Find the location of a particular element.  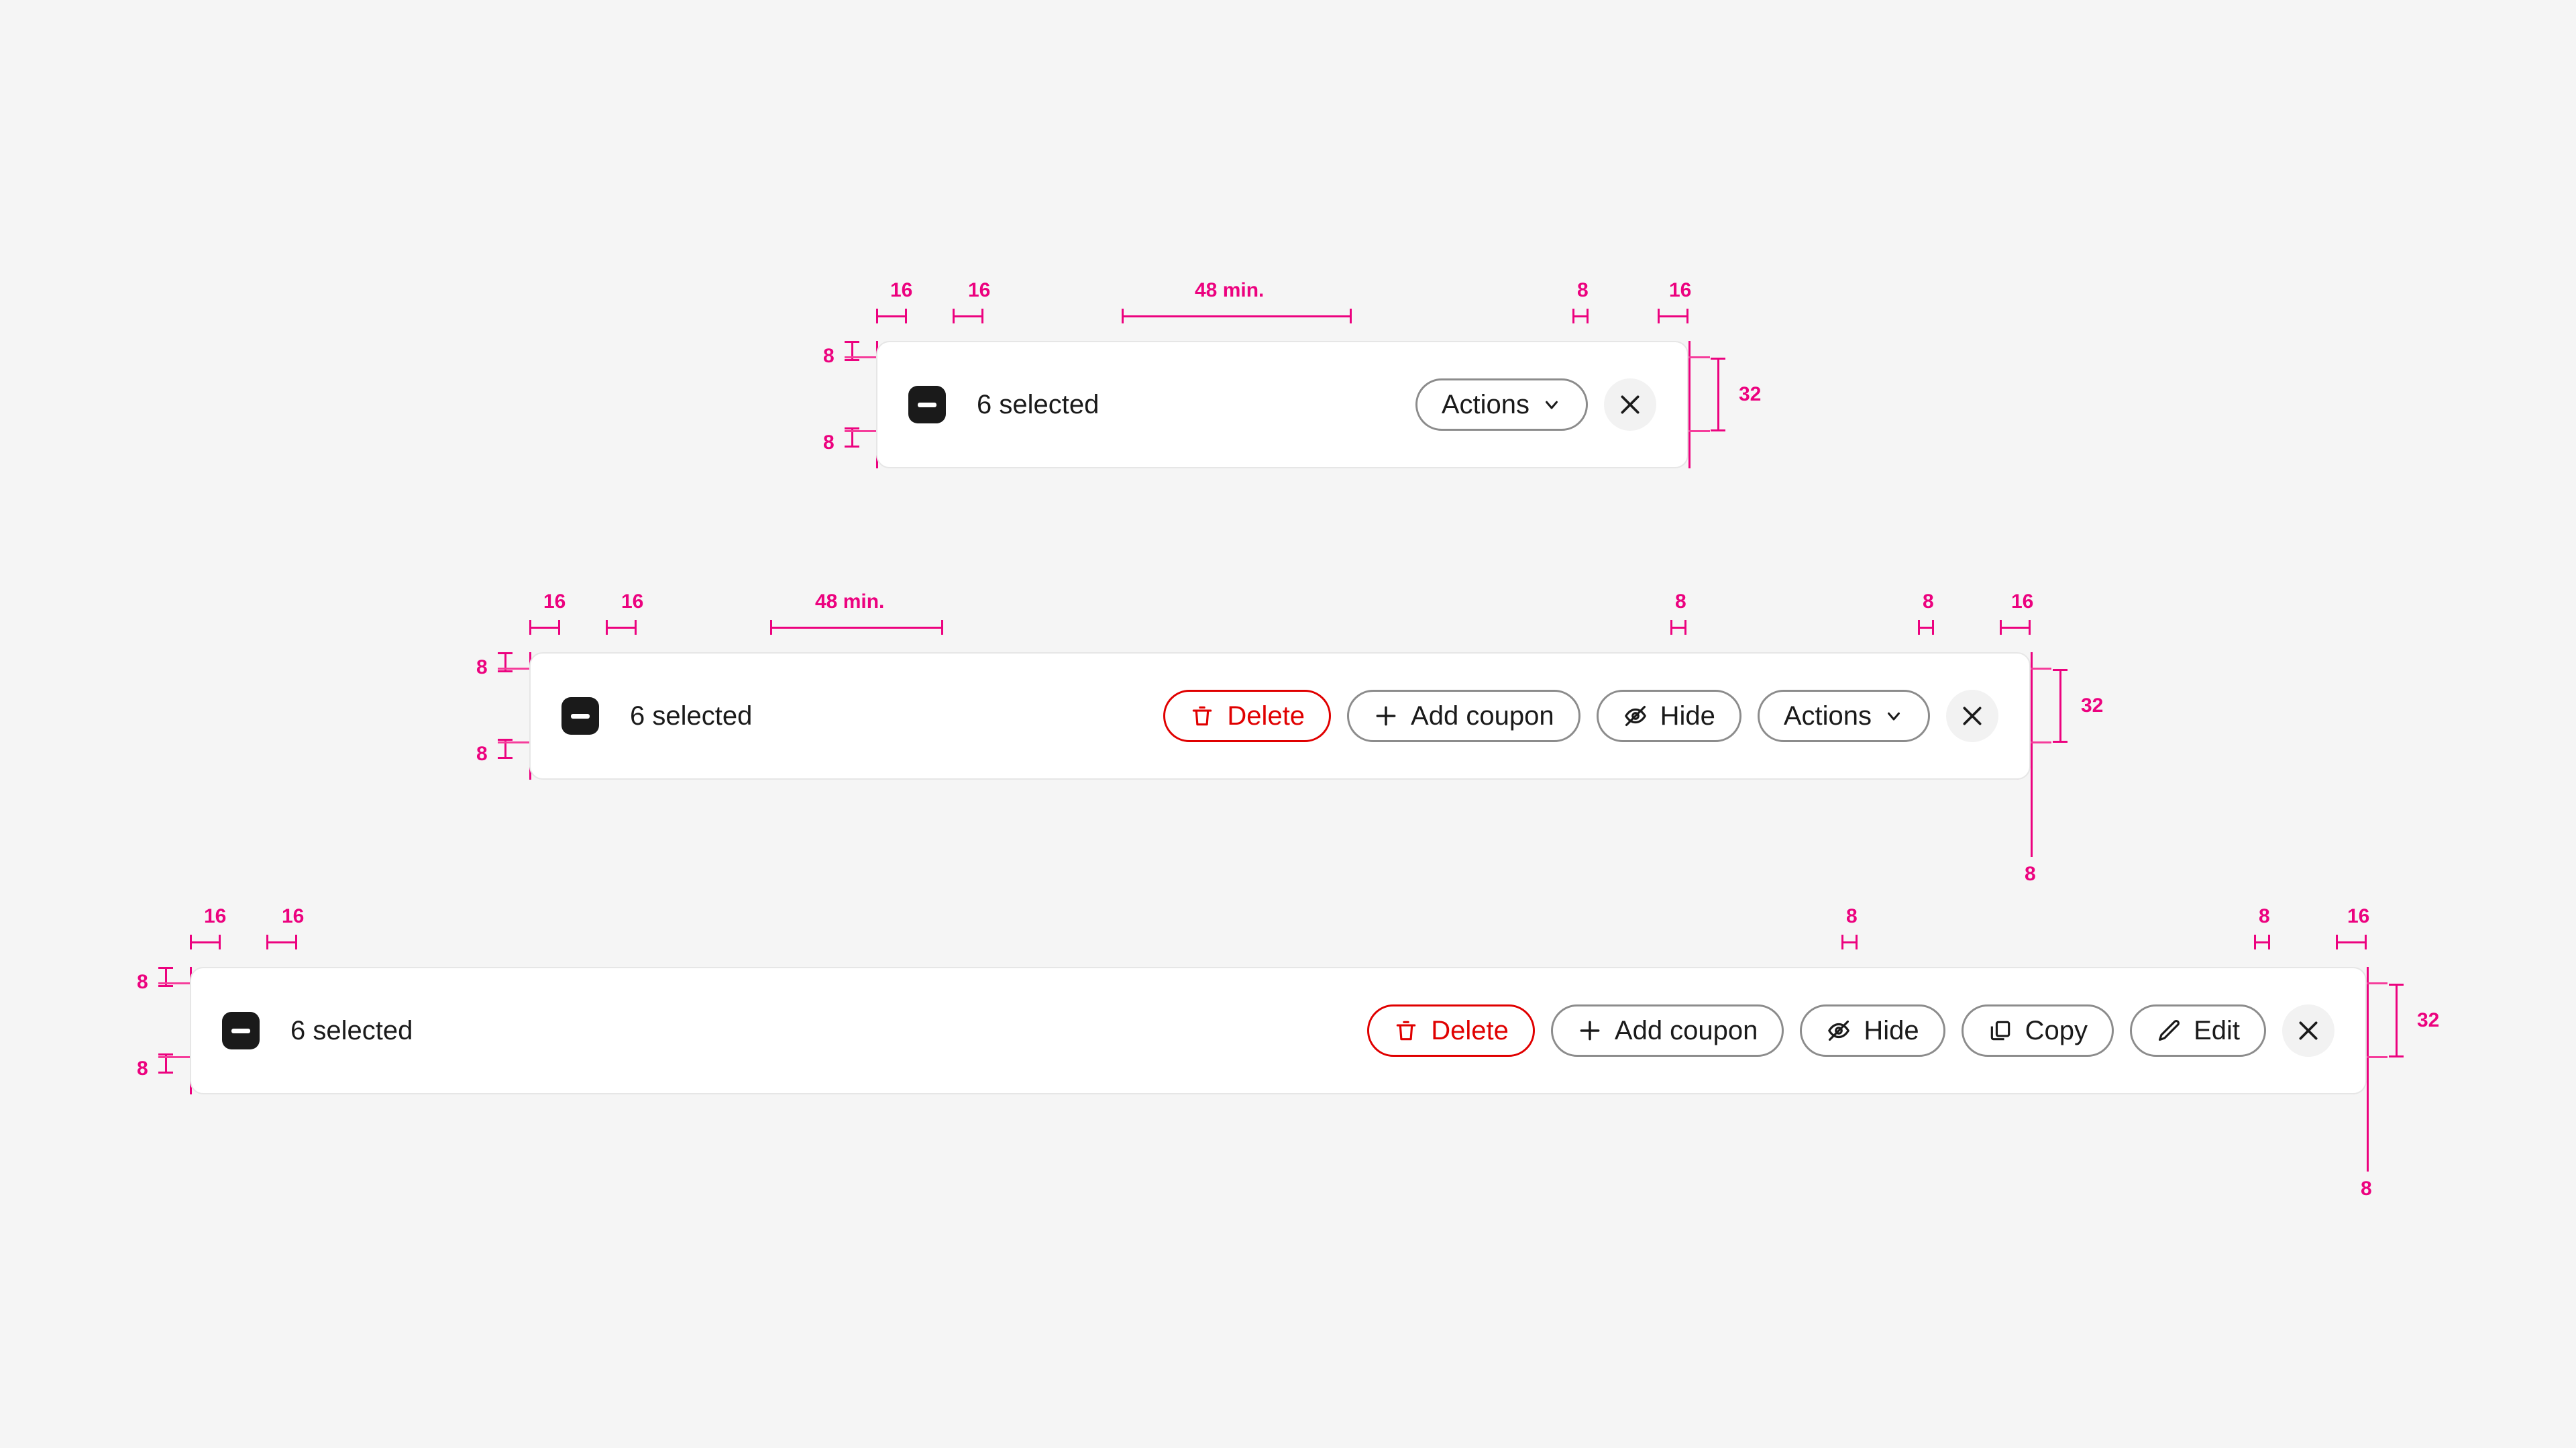

spec-label-vpad8-bot3: 8 is located at coordinates (142, 1068).